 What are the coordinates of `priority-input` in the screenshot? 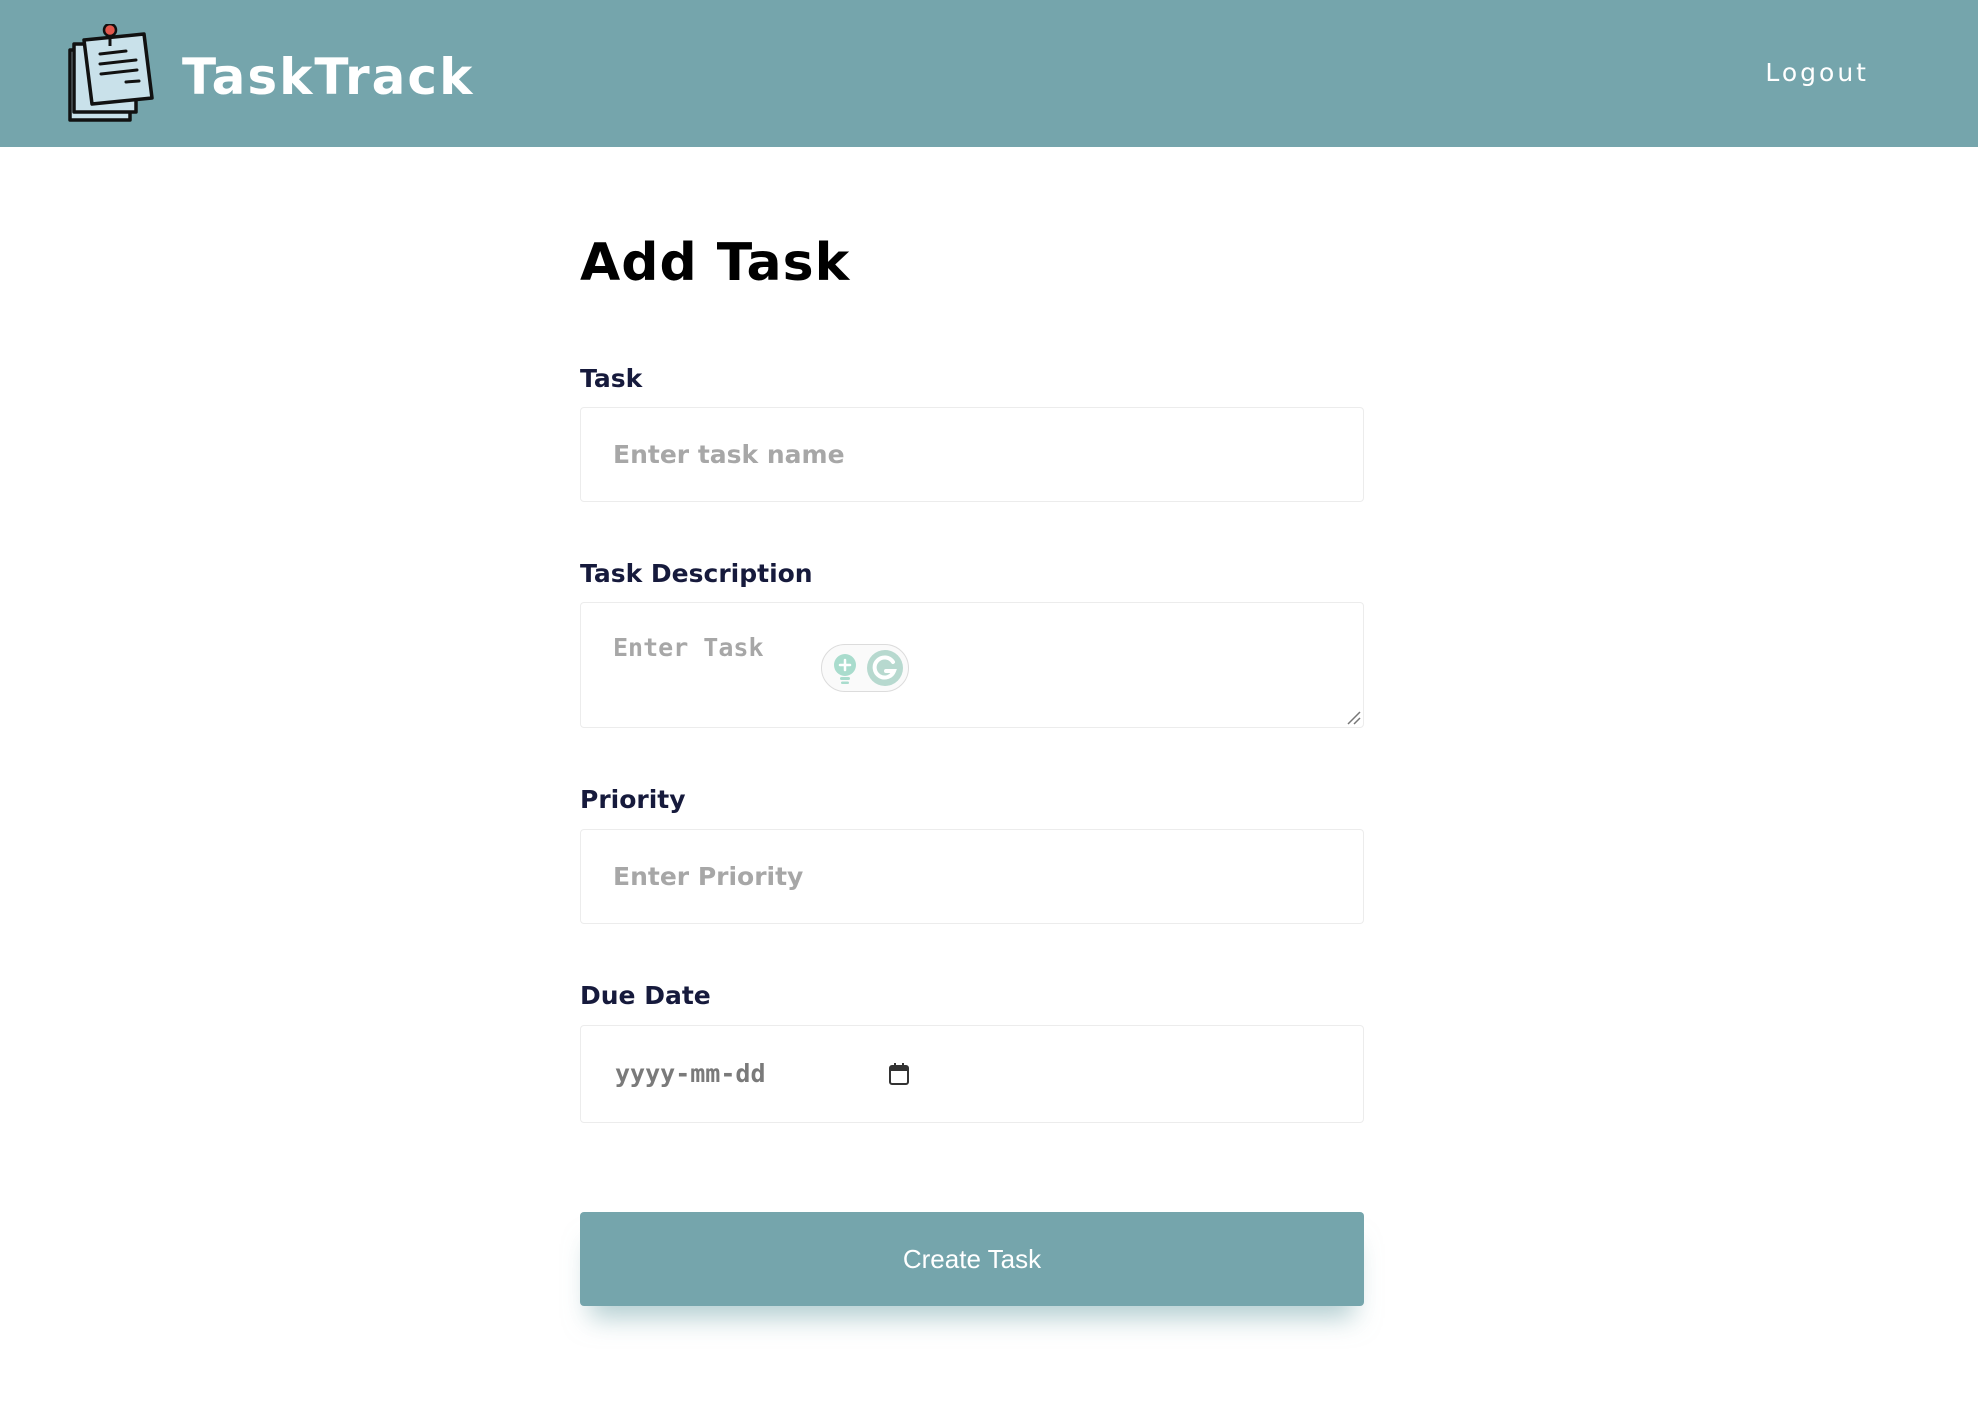 It's located at (972, 876).